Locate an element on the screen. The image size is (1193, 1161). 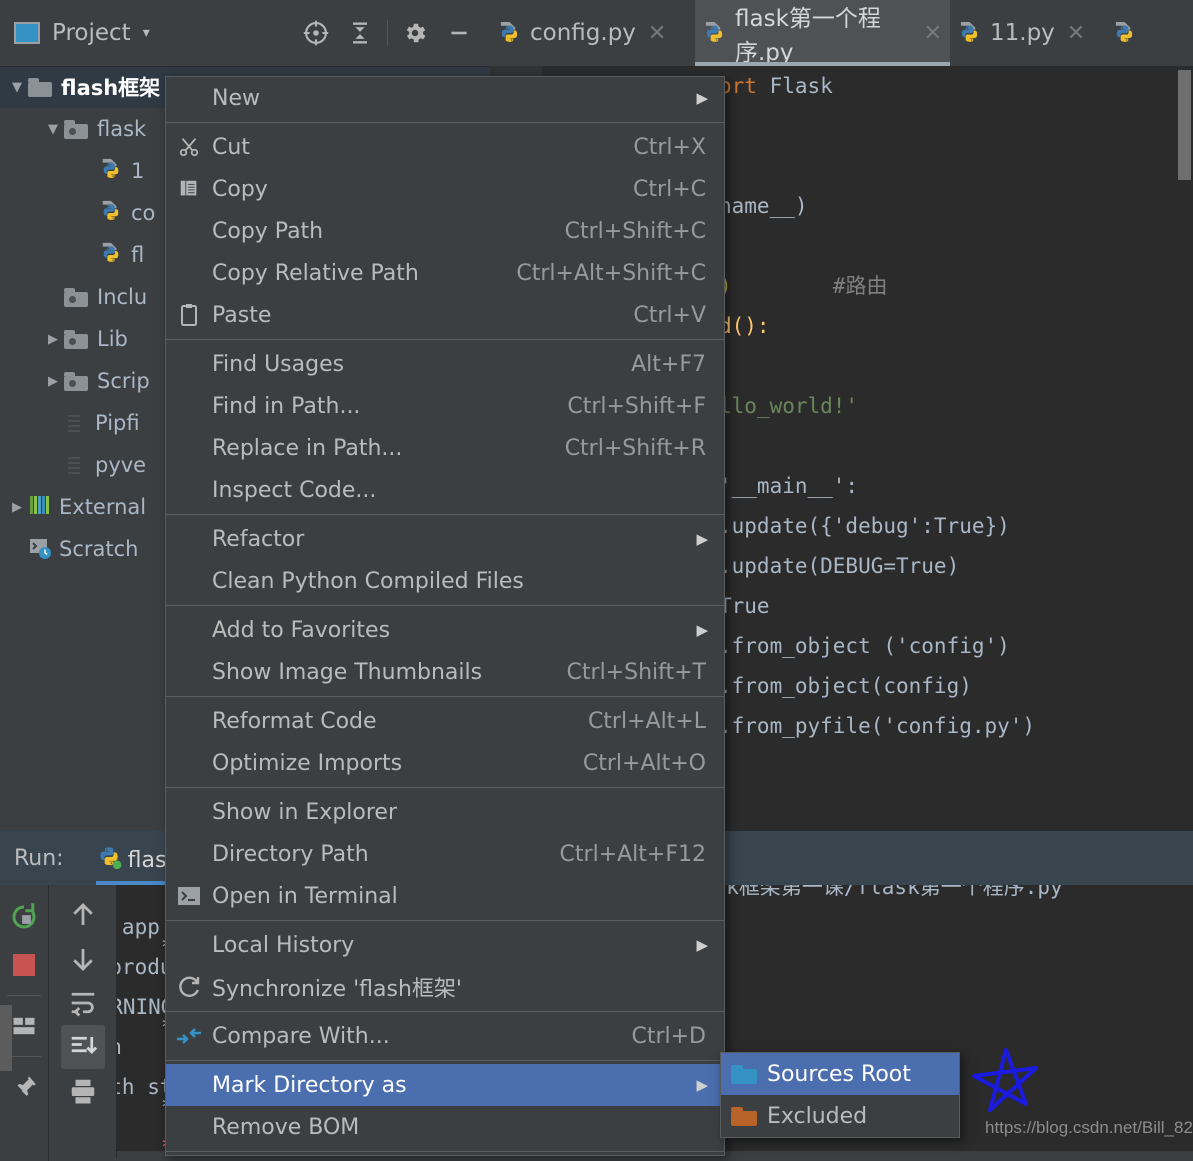
text-file-icon is located at coordinates (75, 423).